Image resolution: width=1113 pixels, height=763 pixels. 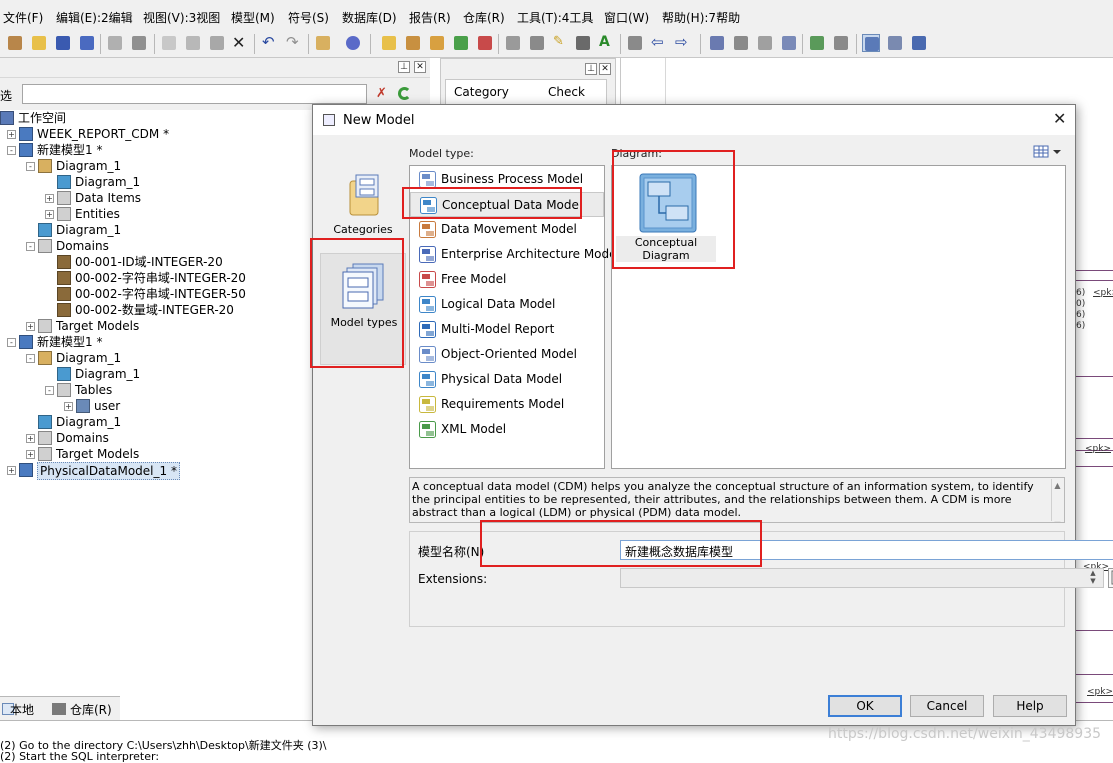 What do you see at coordinates (1094, 674) in the screenshot?
I see `entity-border` at bounding box center [1094, 674].